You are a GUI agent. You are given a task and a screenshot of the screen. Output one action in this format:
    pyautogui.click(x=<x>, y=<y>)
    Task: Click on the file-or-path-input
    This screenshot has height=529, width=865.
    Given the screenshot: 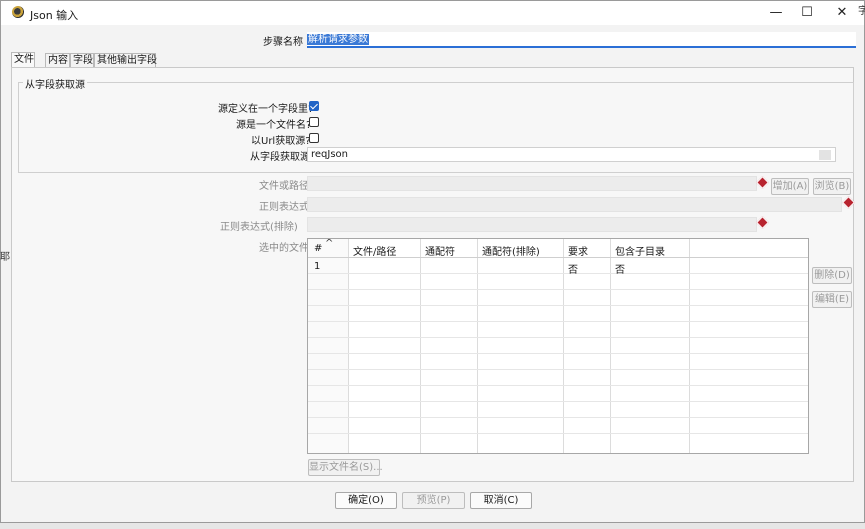 What is the action you would take?
    pyautogui.click(x=532, y=183)
    